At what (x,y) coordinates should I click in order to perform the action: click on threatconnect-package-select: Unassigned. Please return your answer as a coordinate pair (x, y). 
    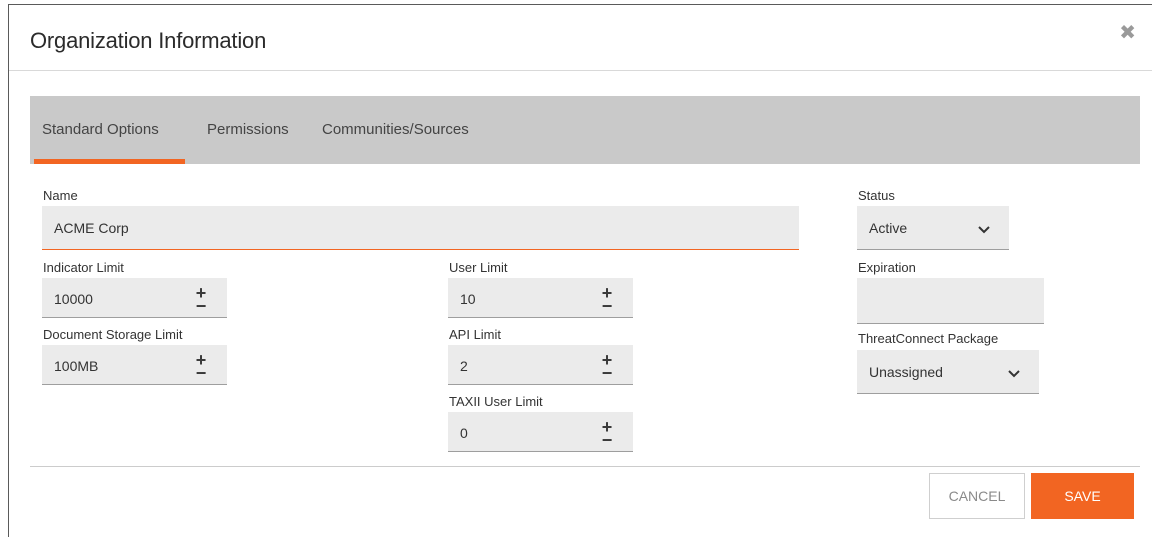
    Looking at the image, I should click on (948, 372).